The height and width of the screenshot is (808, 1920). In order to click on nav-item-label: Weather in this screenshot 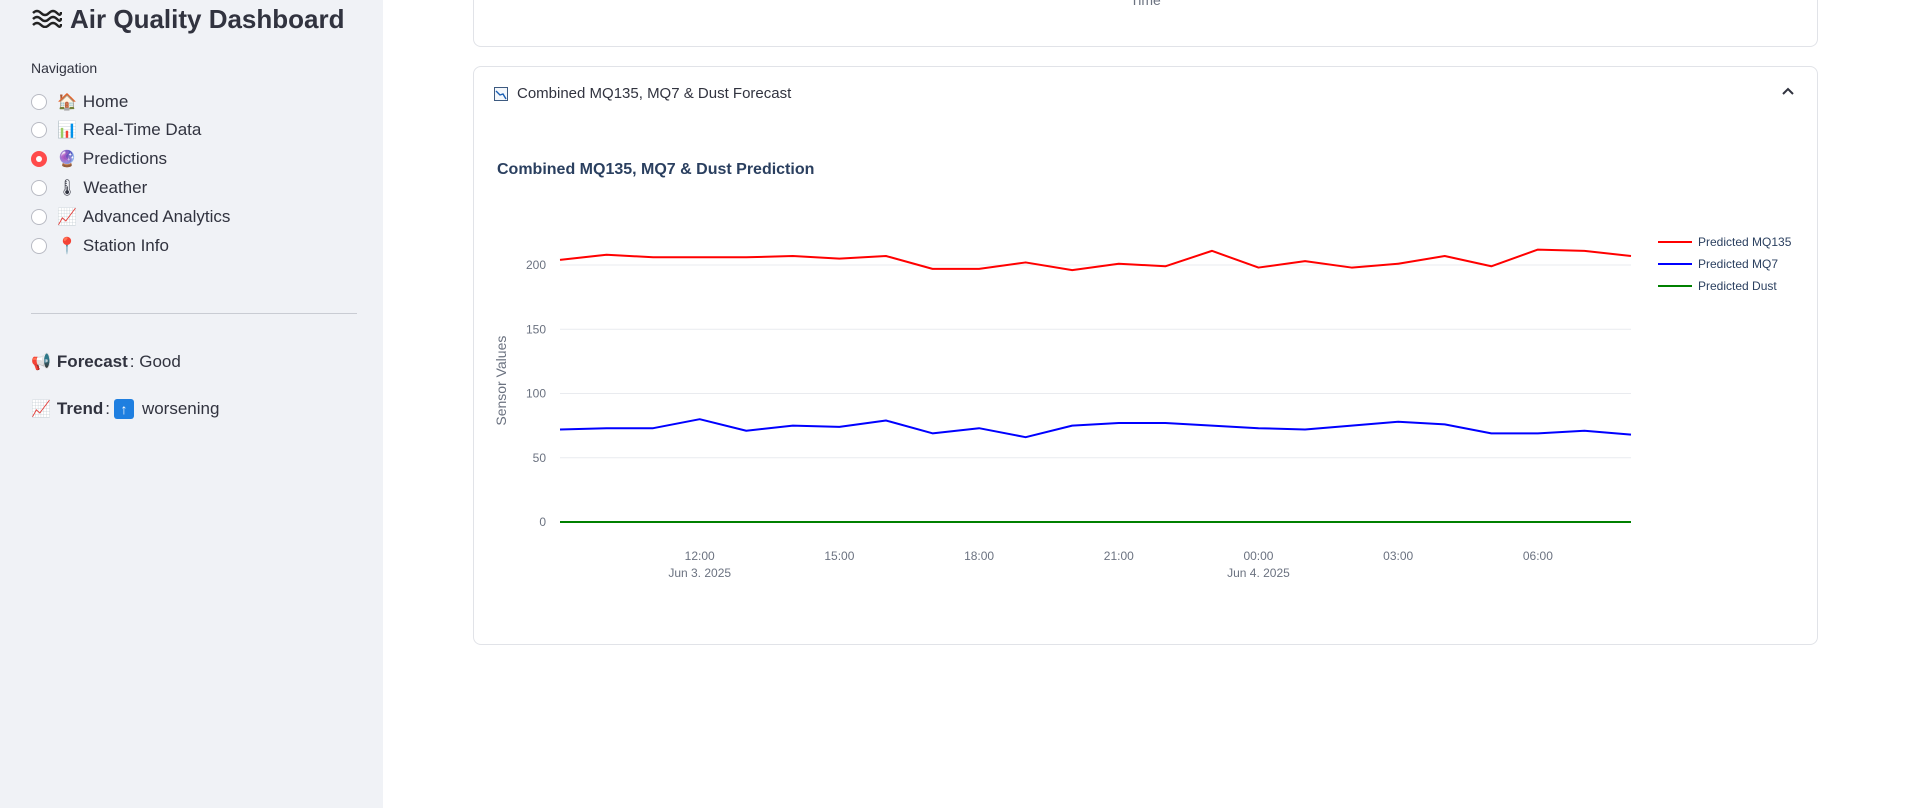, I will do `click(115, 187)`.